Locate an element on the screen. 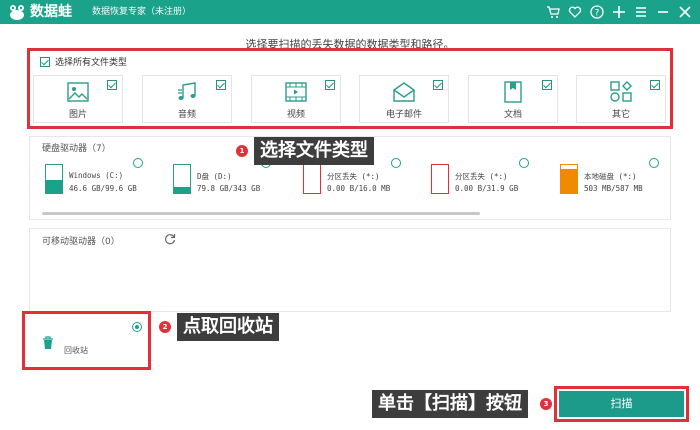  step-3-callout: 单击【扫描】按钮 is located at coordinates (450, 404).